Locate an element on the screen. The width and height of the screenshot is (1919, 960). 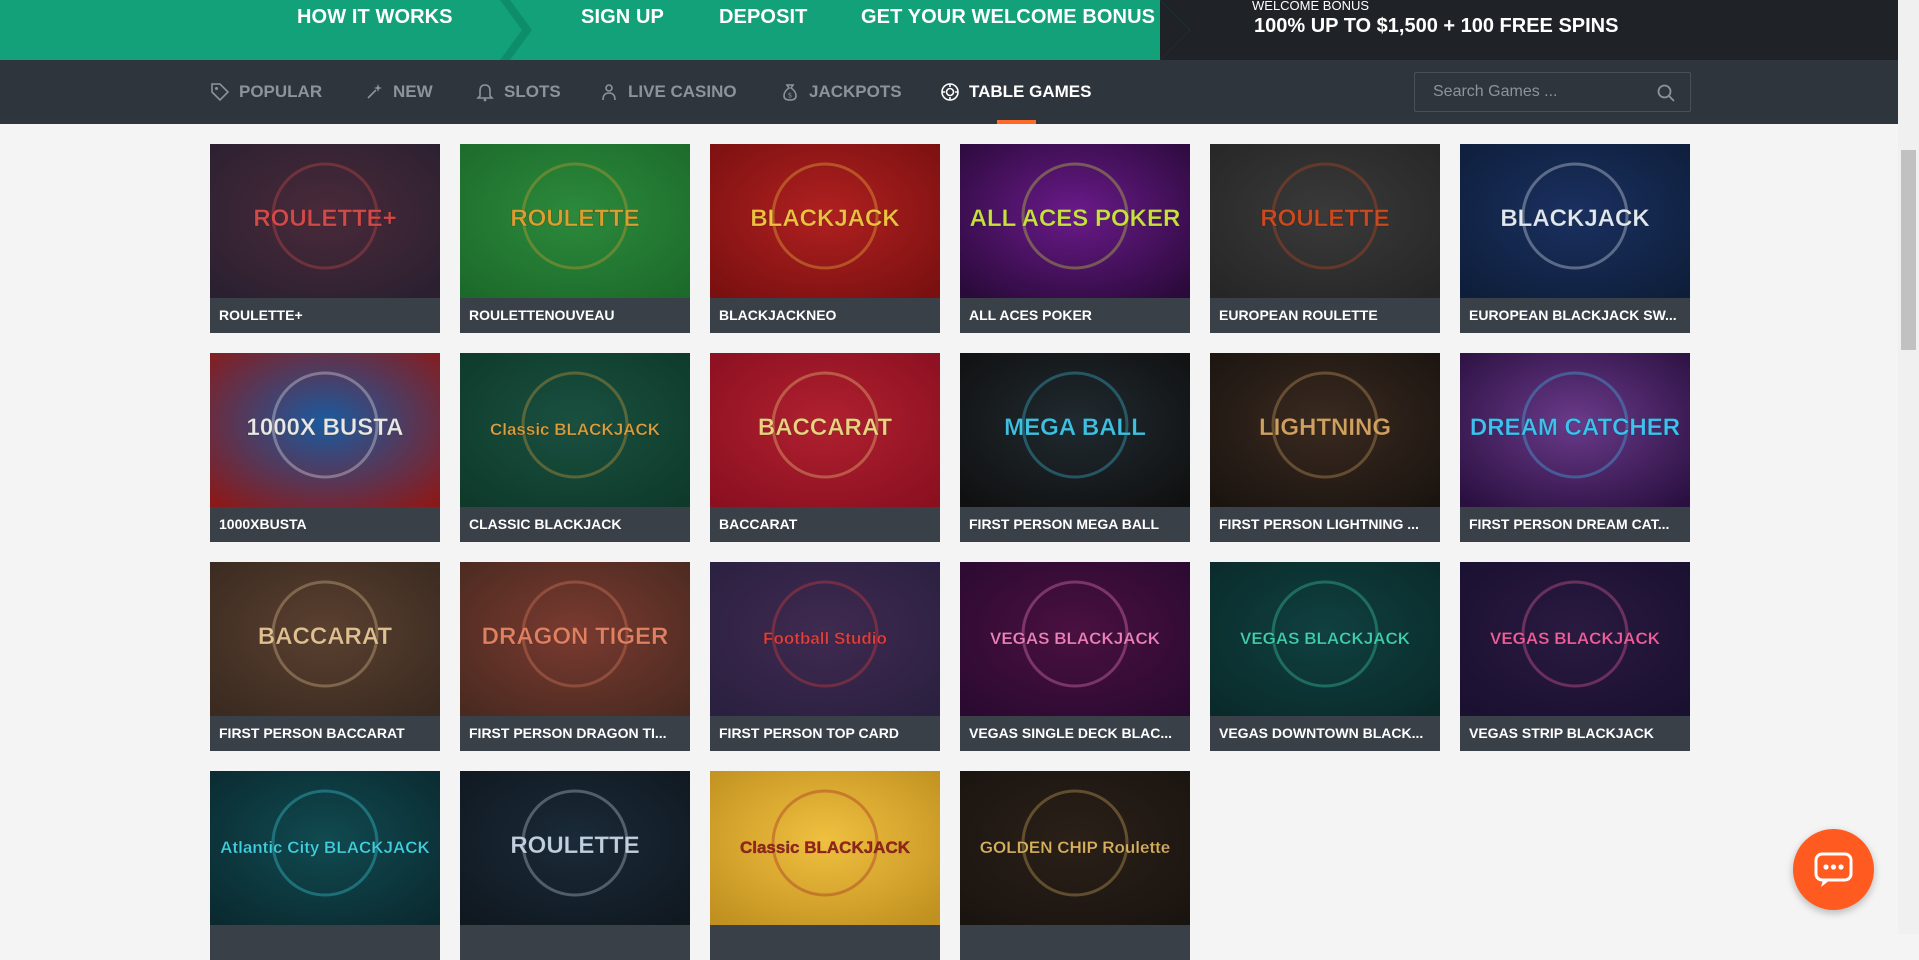
game-tile: VEGAS BLACKJACK VEGAS STRIP BLACKJACK is located at coordinates (1575, 656).